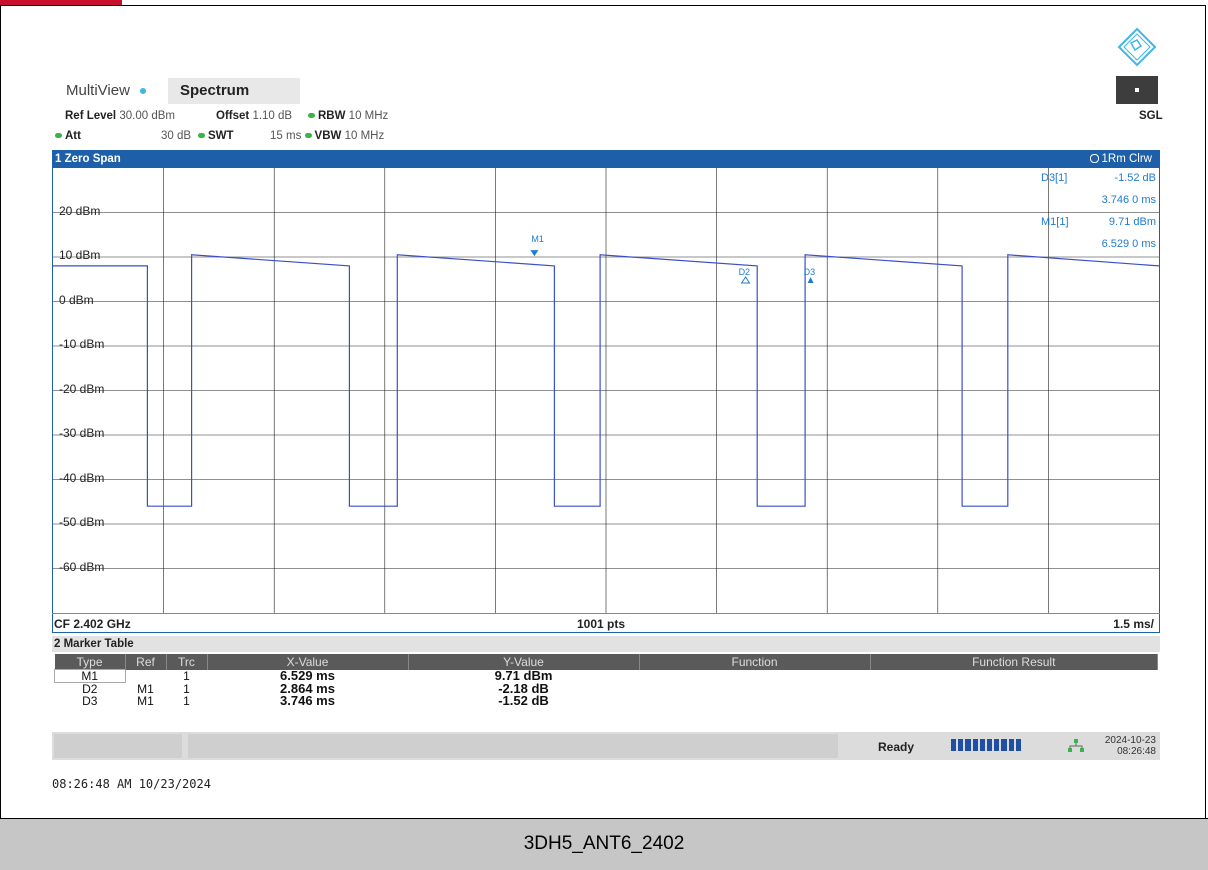  I want to click on ref-level-label: Ref Level, so click(91, 116).